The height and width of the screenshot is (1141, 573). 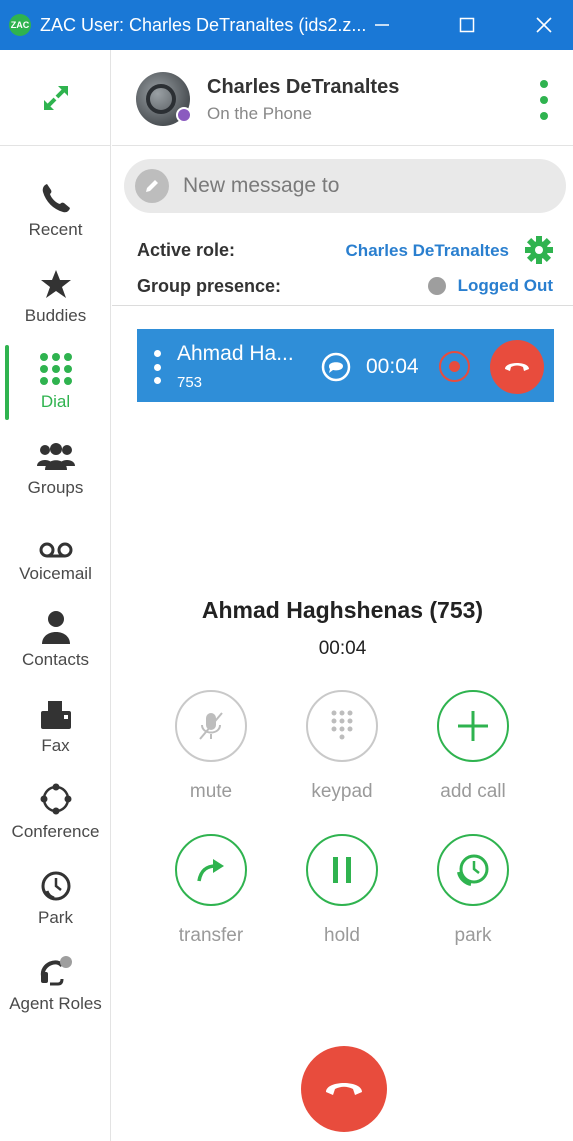 I want to click on voicemail-icon, so click(x=55, y=550).